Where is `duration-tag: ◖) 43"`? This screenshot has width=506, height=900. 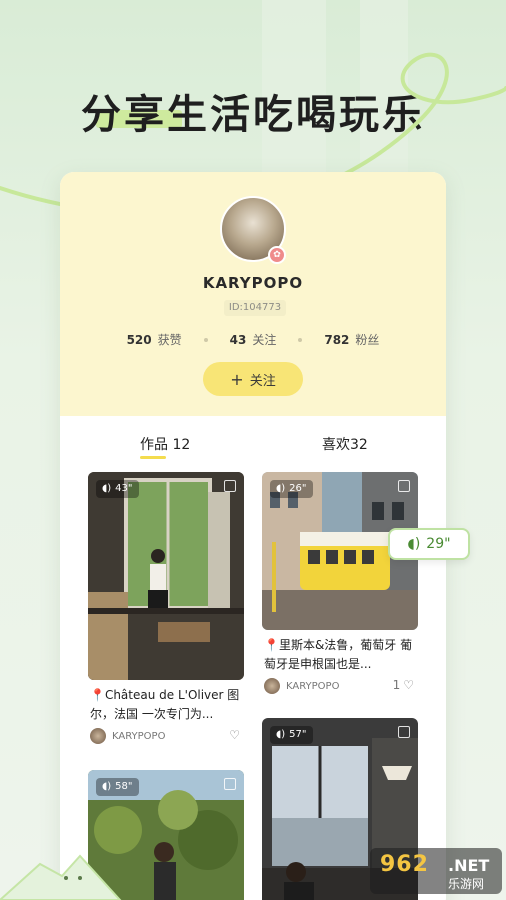
duration-tag: ◖) 43" is located at coordinates (117, 489).